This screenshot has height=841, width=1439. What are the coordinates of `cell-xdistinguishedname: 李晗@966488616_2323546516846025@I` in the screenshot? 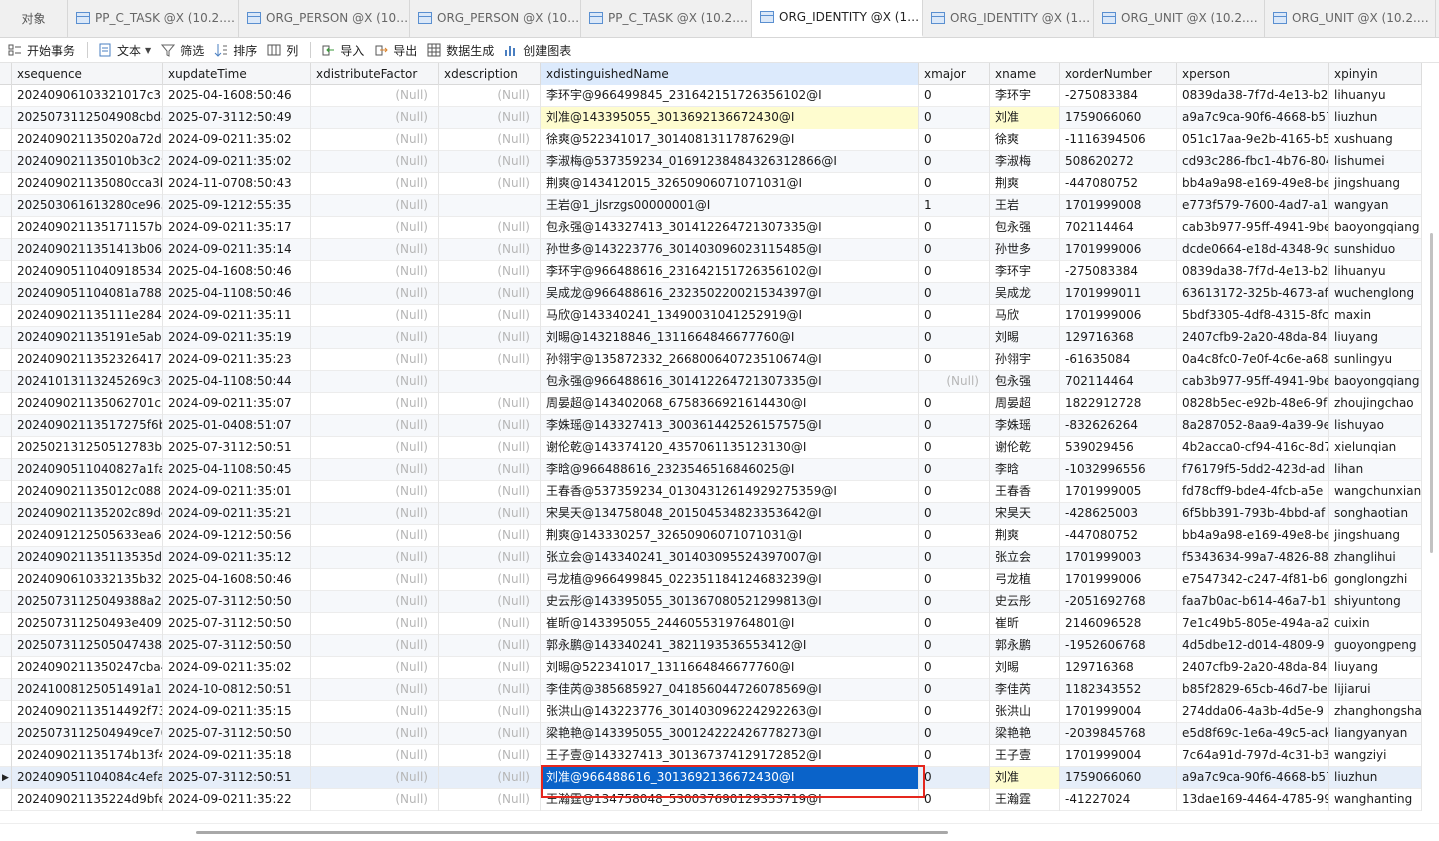 It's located at (730, 470).